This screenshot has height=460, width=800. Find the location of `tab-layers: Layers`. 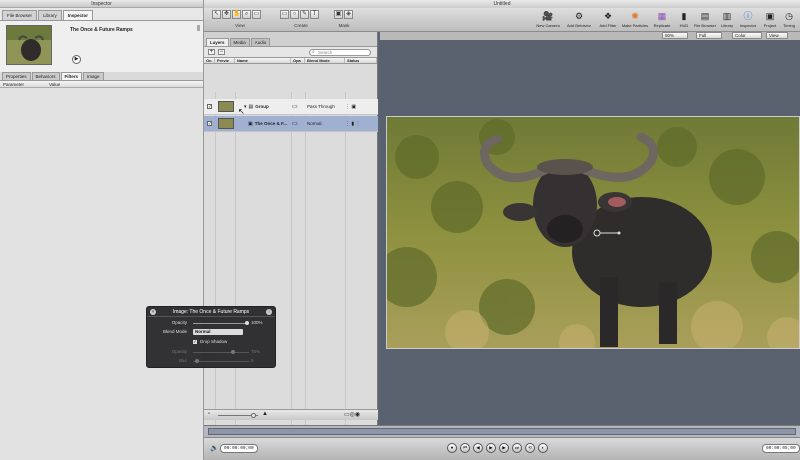

tab-layers: Layers is located at coordinates (217, 42).